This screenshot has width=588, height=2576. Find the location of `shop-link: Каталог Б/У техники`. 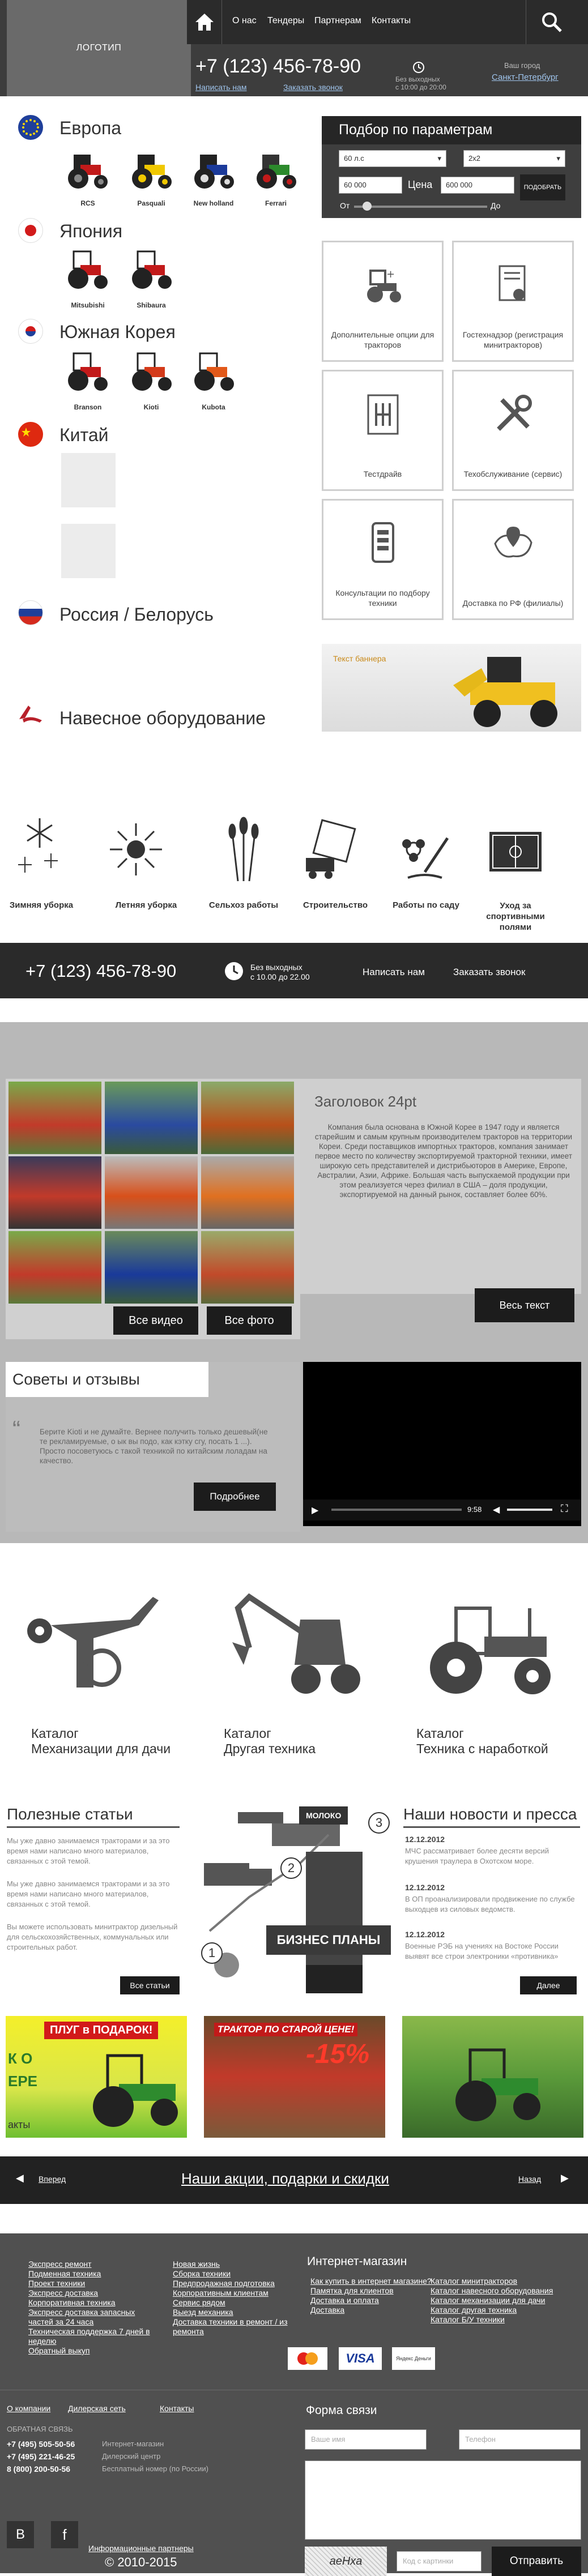

shop-link: Каталог Б/У техники is located at coordinates (506, 2320).